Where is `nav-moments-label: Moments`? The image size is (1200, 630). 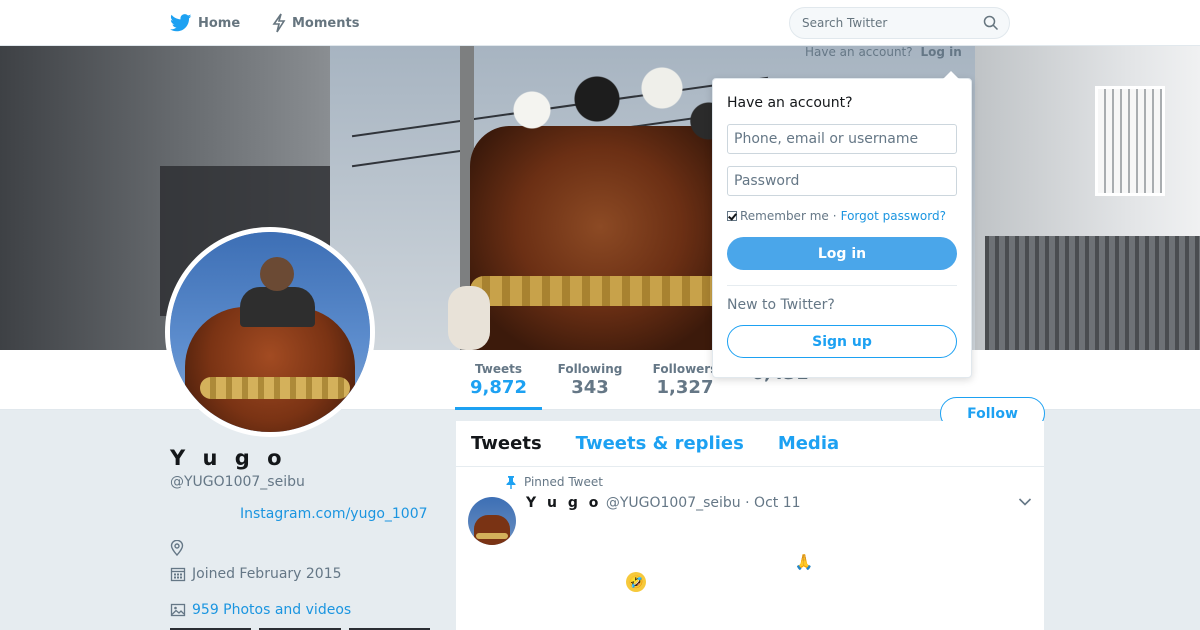
nav-moments-label: Moments is located at coordinates (326, 23).